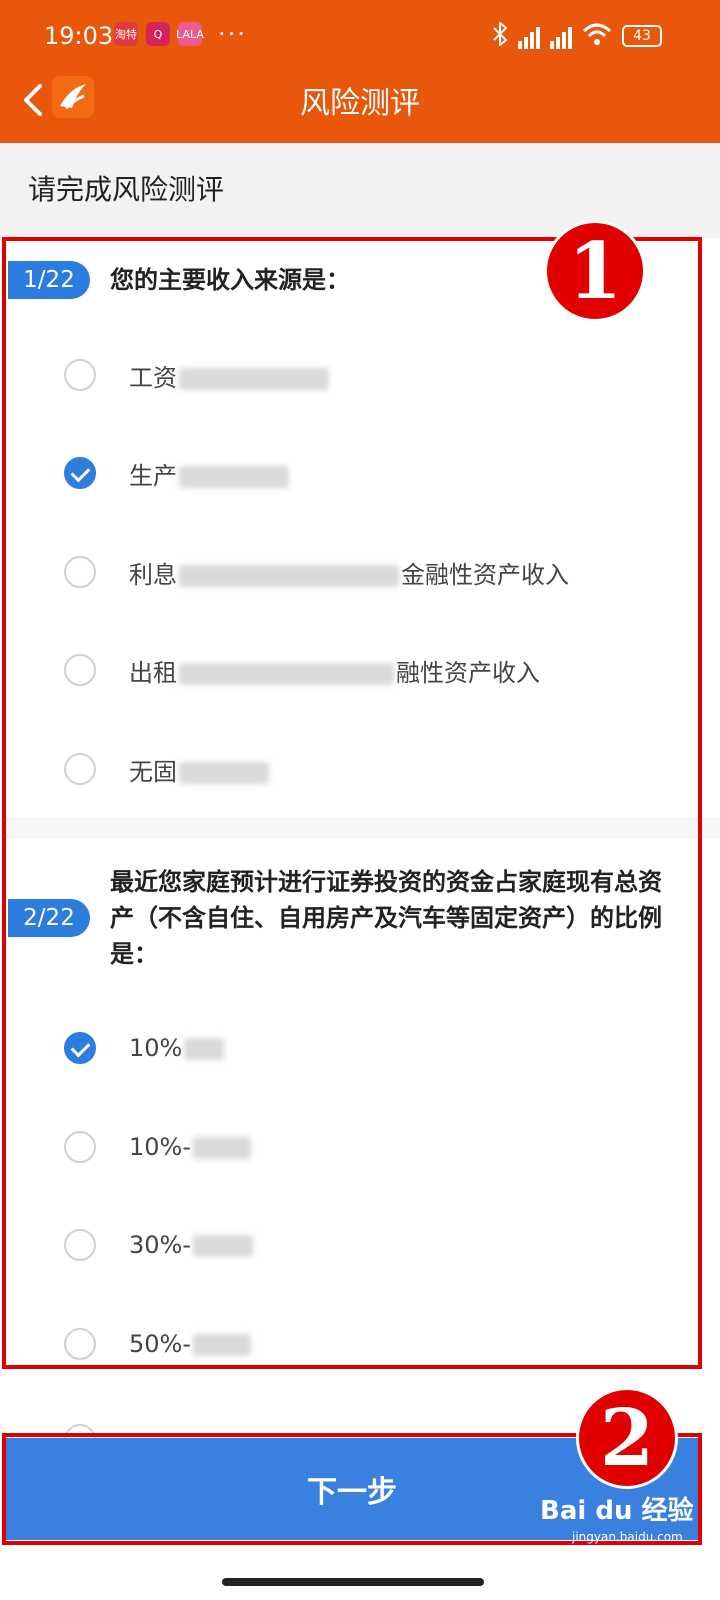 The width and height of the screenshot is (720, 1600). What do you see at coordinates (595, 271) in the screenshot?
I see `annotation-marker-1: 1` at bounding box center [595, 271].